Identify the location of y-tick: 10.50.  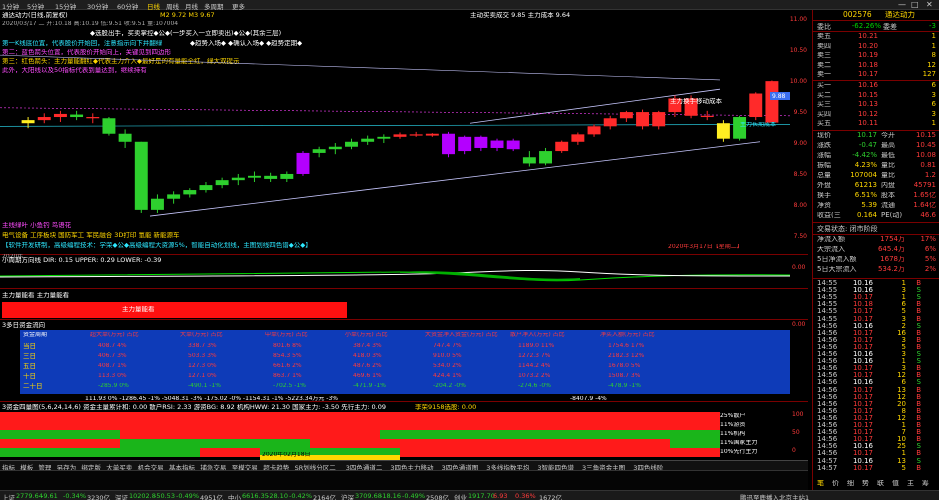
(798, 50).